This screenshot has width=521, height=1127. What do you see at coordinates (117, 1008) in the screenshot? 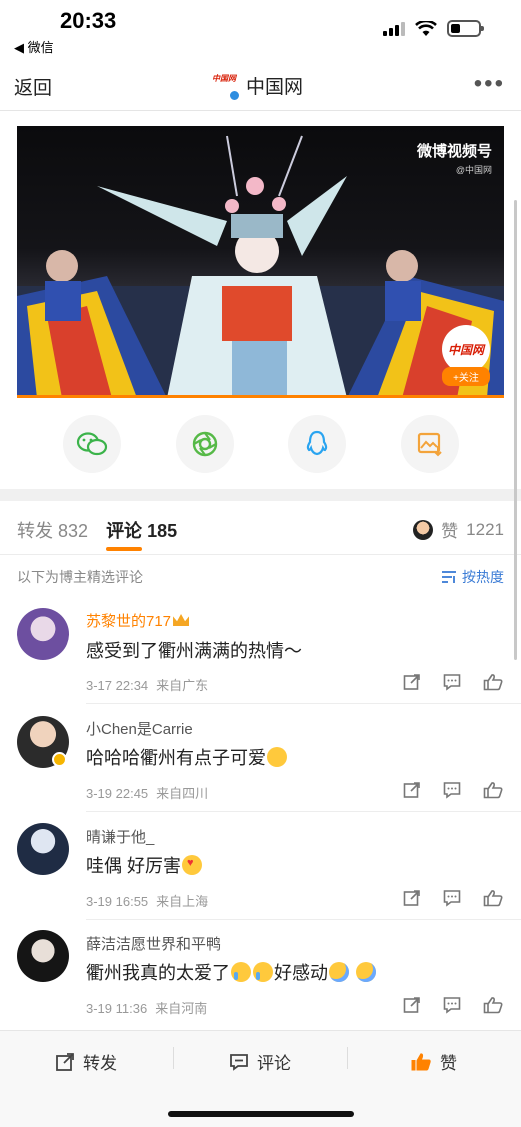
I see `comment-date: 3-19 11:36` at bounding box center [117, 1008].